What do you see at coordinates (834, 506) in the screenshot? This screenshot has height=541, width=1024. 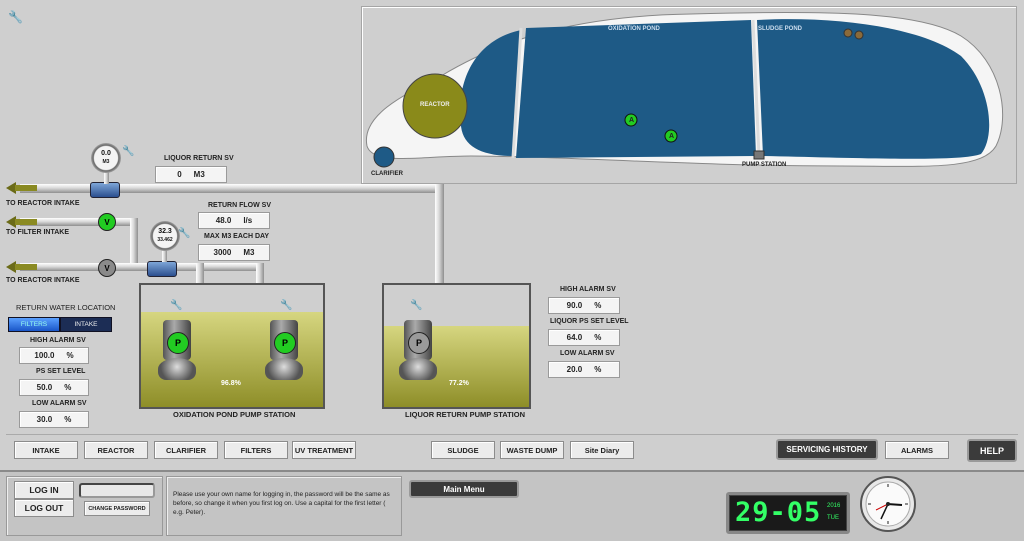 I see `date-year: 2016` at bounding box center [834, 506].